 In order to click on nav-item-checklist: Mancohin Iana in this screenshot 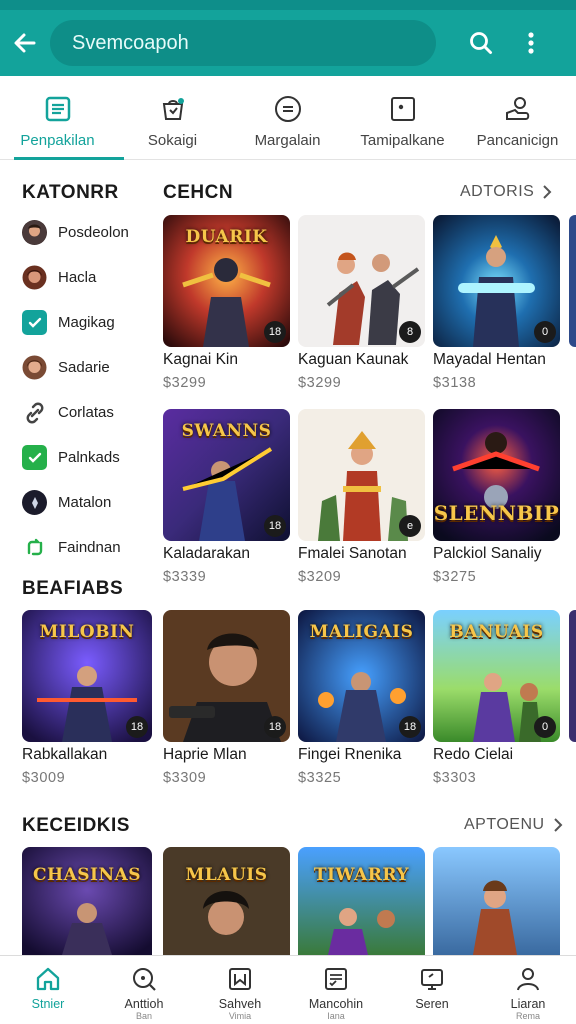, I will do `click(336, 990)`.